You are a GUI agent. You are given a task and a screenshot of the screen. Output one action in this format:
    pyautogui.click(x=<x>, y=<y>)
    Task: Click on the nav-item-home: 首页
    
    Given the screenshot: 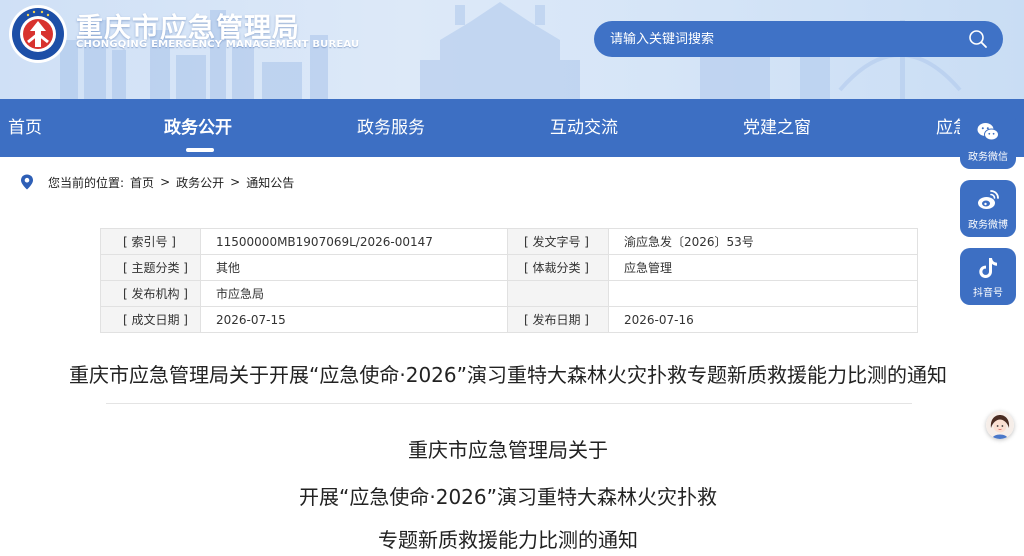 What is the action you would take?
    pyautogui.click(x=25, y=128)
    